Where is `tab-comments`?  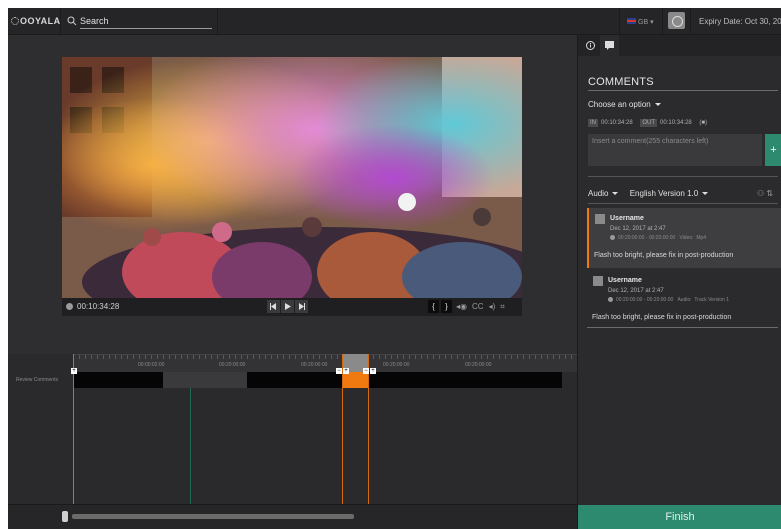 tab-comments is located at coordinates (609, 45).